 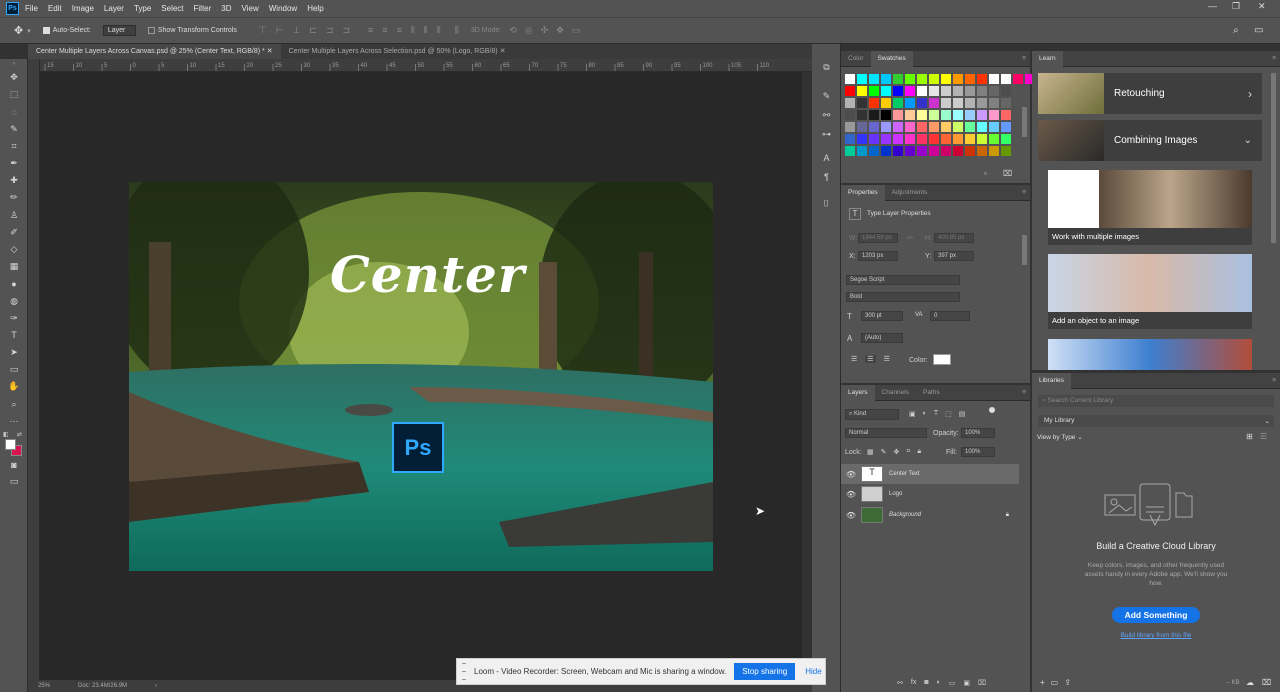 What do you see at coordinates (950, 316) in the screenshot?
I see `tracking-field: 0` at bounding box center [950, 316].